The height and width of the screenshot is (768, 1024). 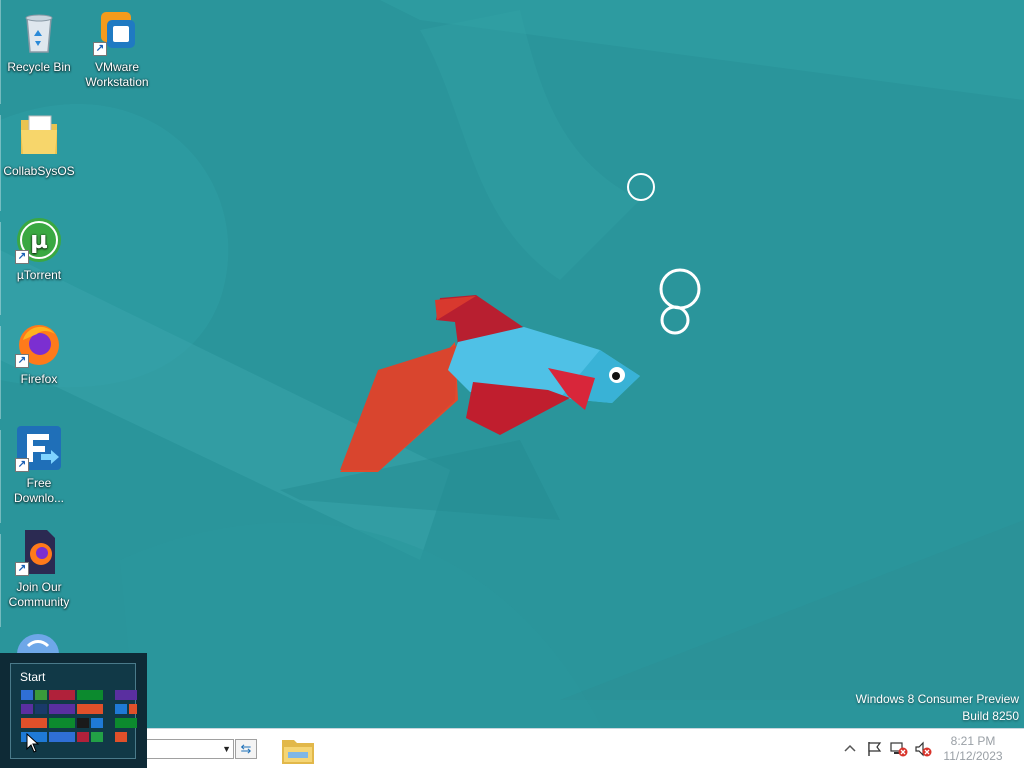 What do you see at coordinates (33, 677) in the screenshot?
I see `start-label: Start` at bounding box center [33, 677].